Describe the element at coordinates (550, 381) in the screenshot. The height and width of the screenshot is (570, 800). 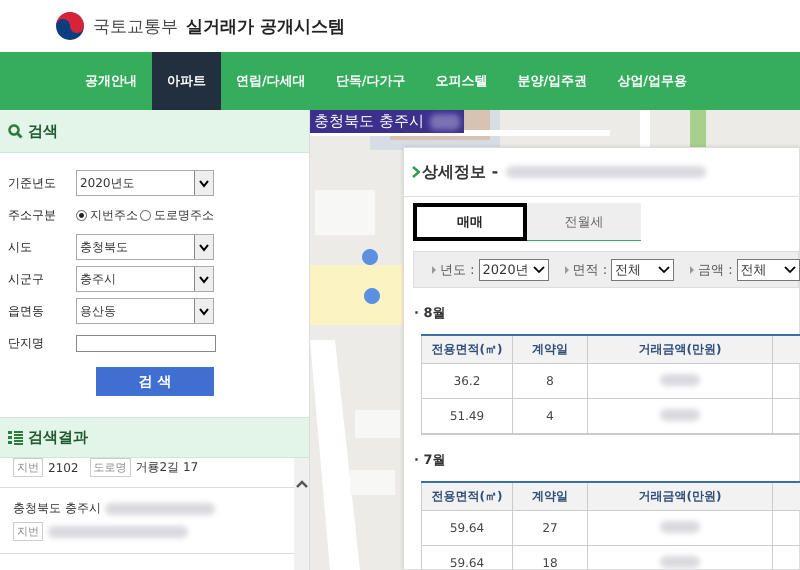
I see `table-cell: 8` at that location.